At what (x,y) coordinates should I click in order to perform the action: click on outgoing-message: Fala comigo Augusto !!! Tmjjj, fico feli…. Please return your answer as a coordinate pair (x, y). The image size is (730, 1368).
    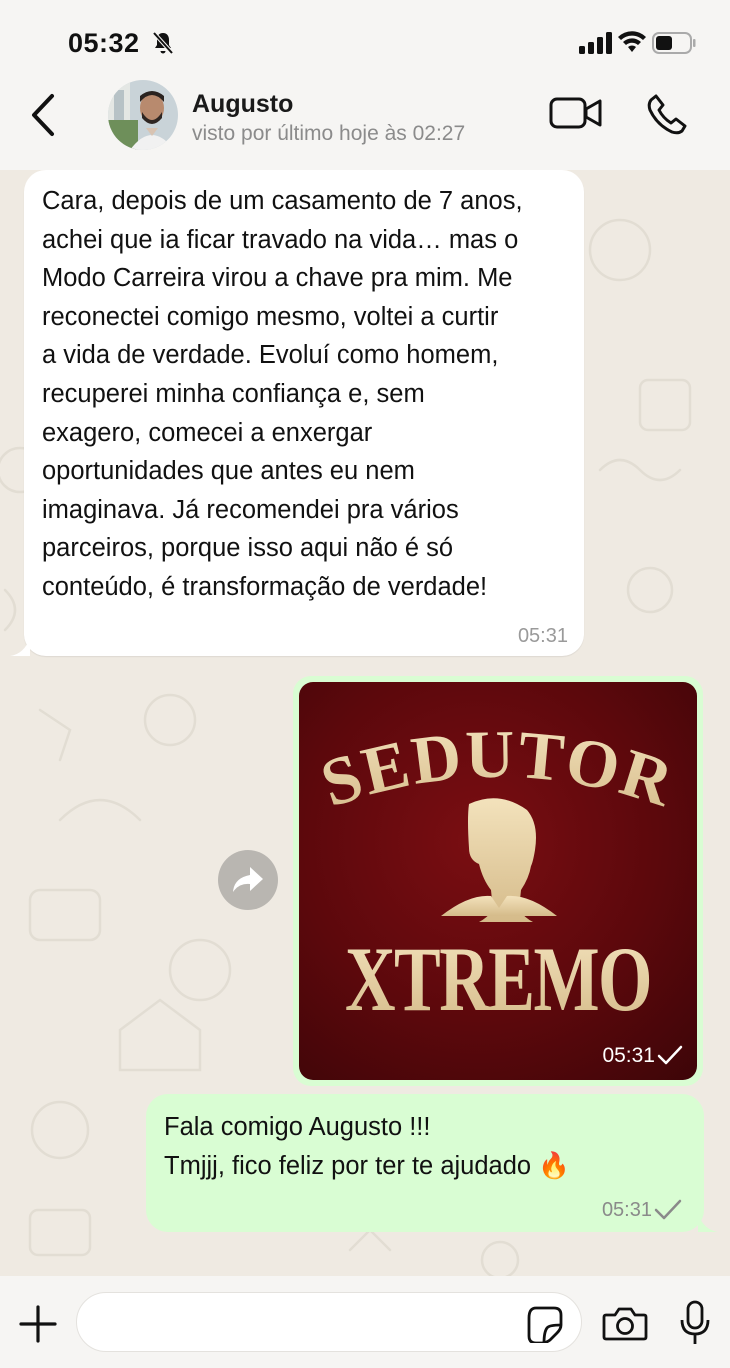
    Looking at the image, I should click on (432, 1163).